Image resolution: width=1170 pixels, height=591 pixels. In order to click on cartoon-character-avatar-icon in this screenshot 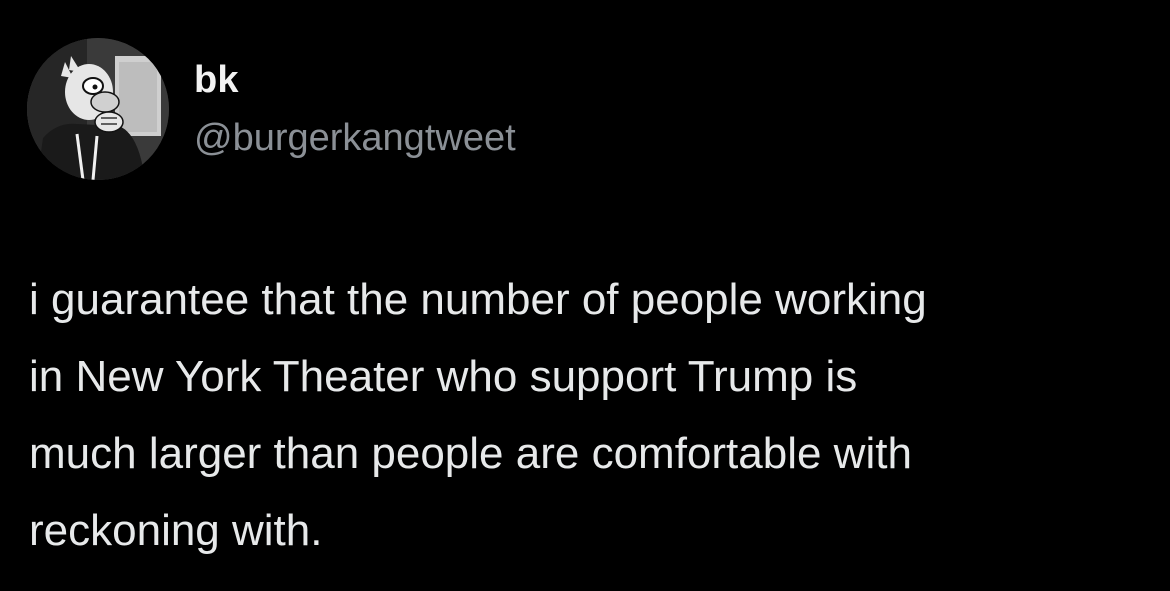, I will do `click(98, 109)`.